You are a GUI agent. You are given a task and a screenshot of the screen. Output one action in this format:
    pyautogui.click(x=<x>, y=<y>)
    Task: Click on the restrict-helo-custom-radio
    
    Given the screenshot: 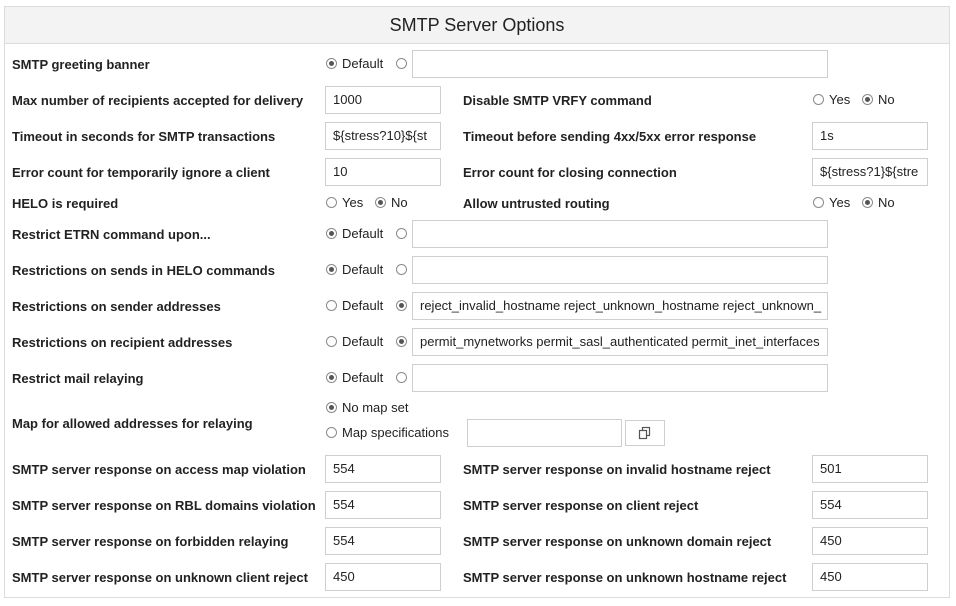 What is the action you would take?
    pyautogui.click(x=401, y=269)
    